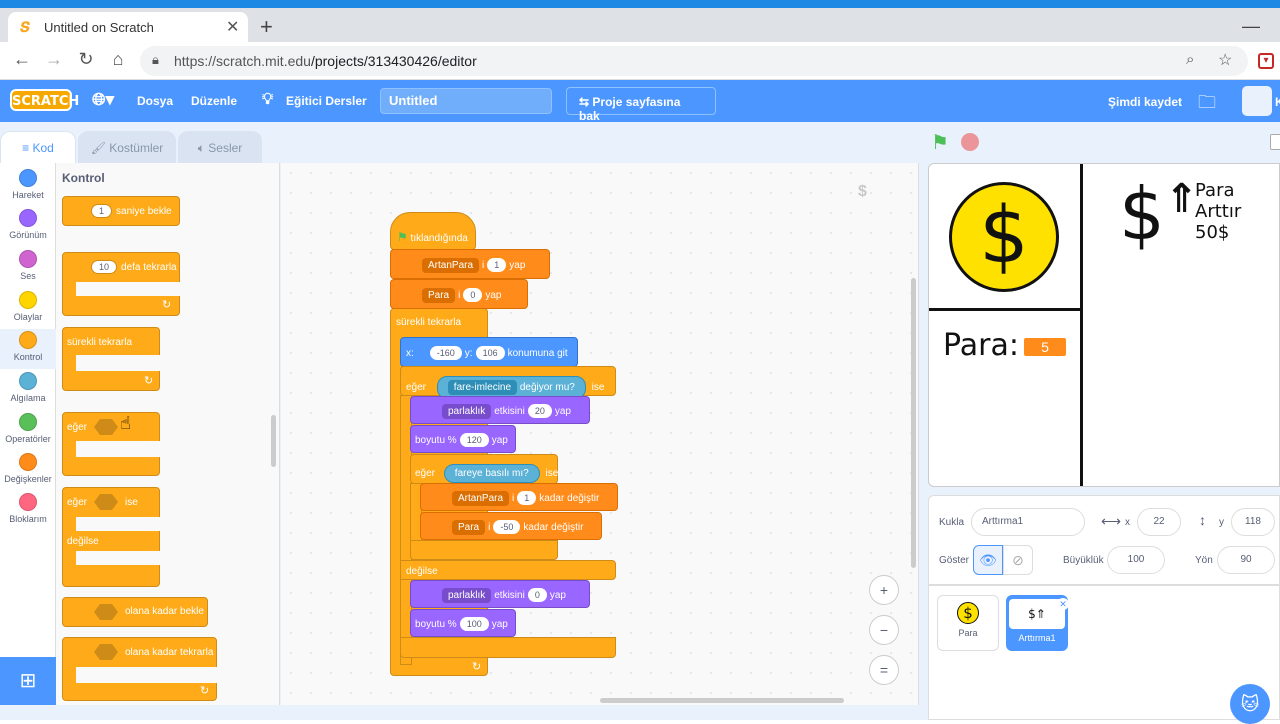 The height and width of the screenshot is (724, 1280). I want to click on set-variable-block: ArtanPara i 1 yap, so click(470, 264).